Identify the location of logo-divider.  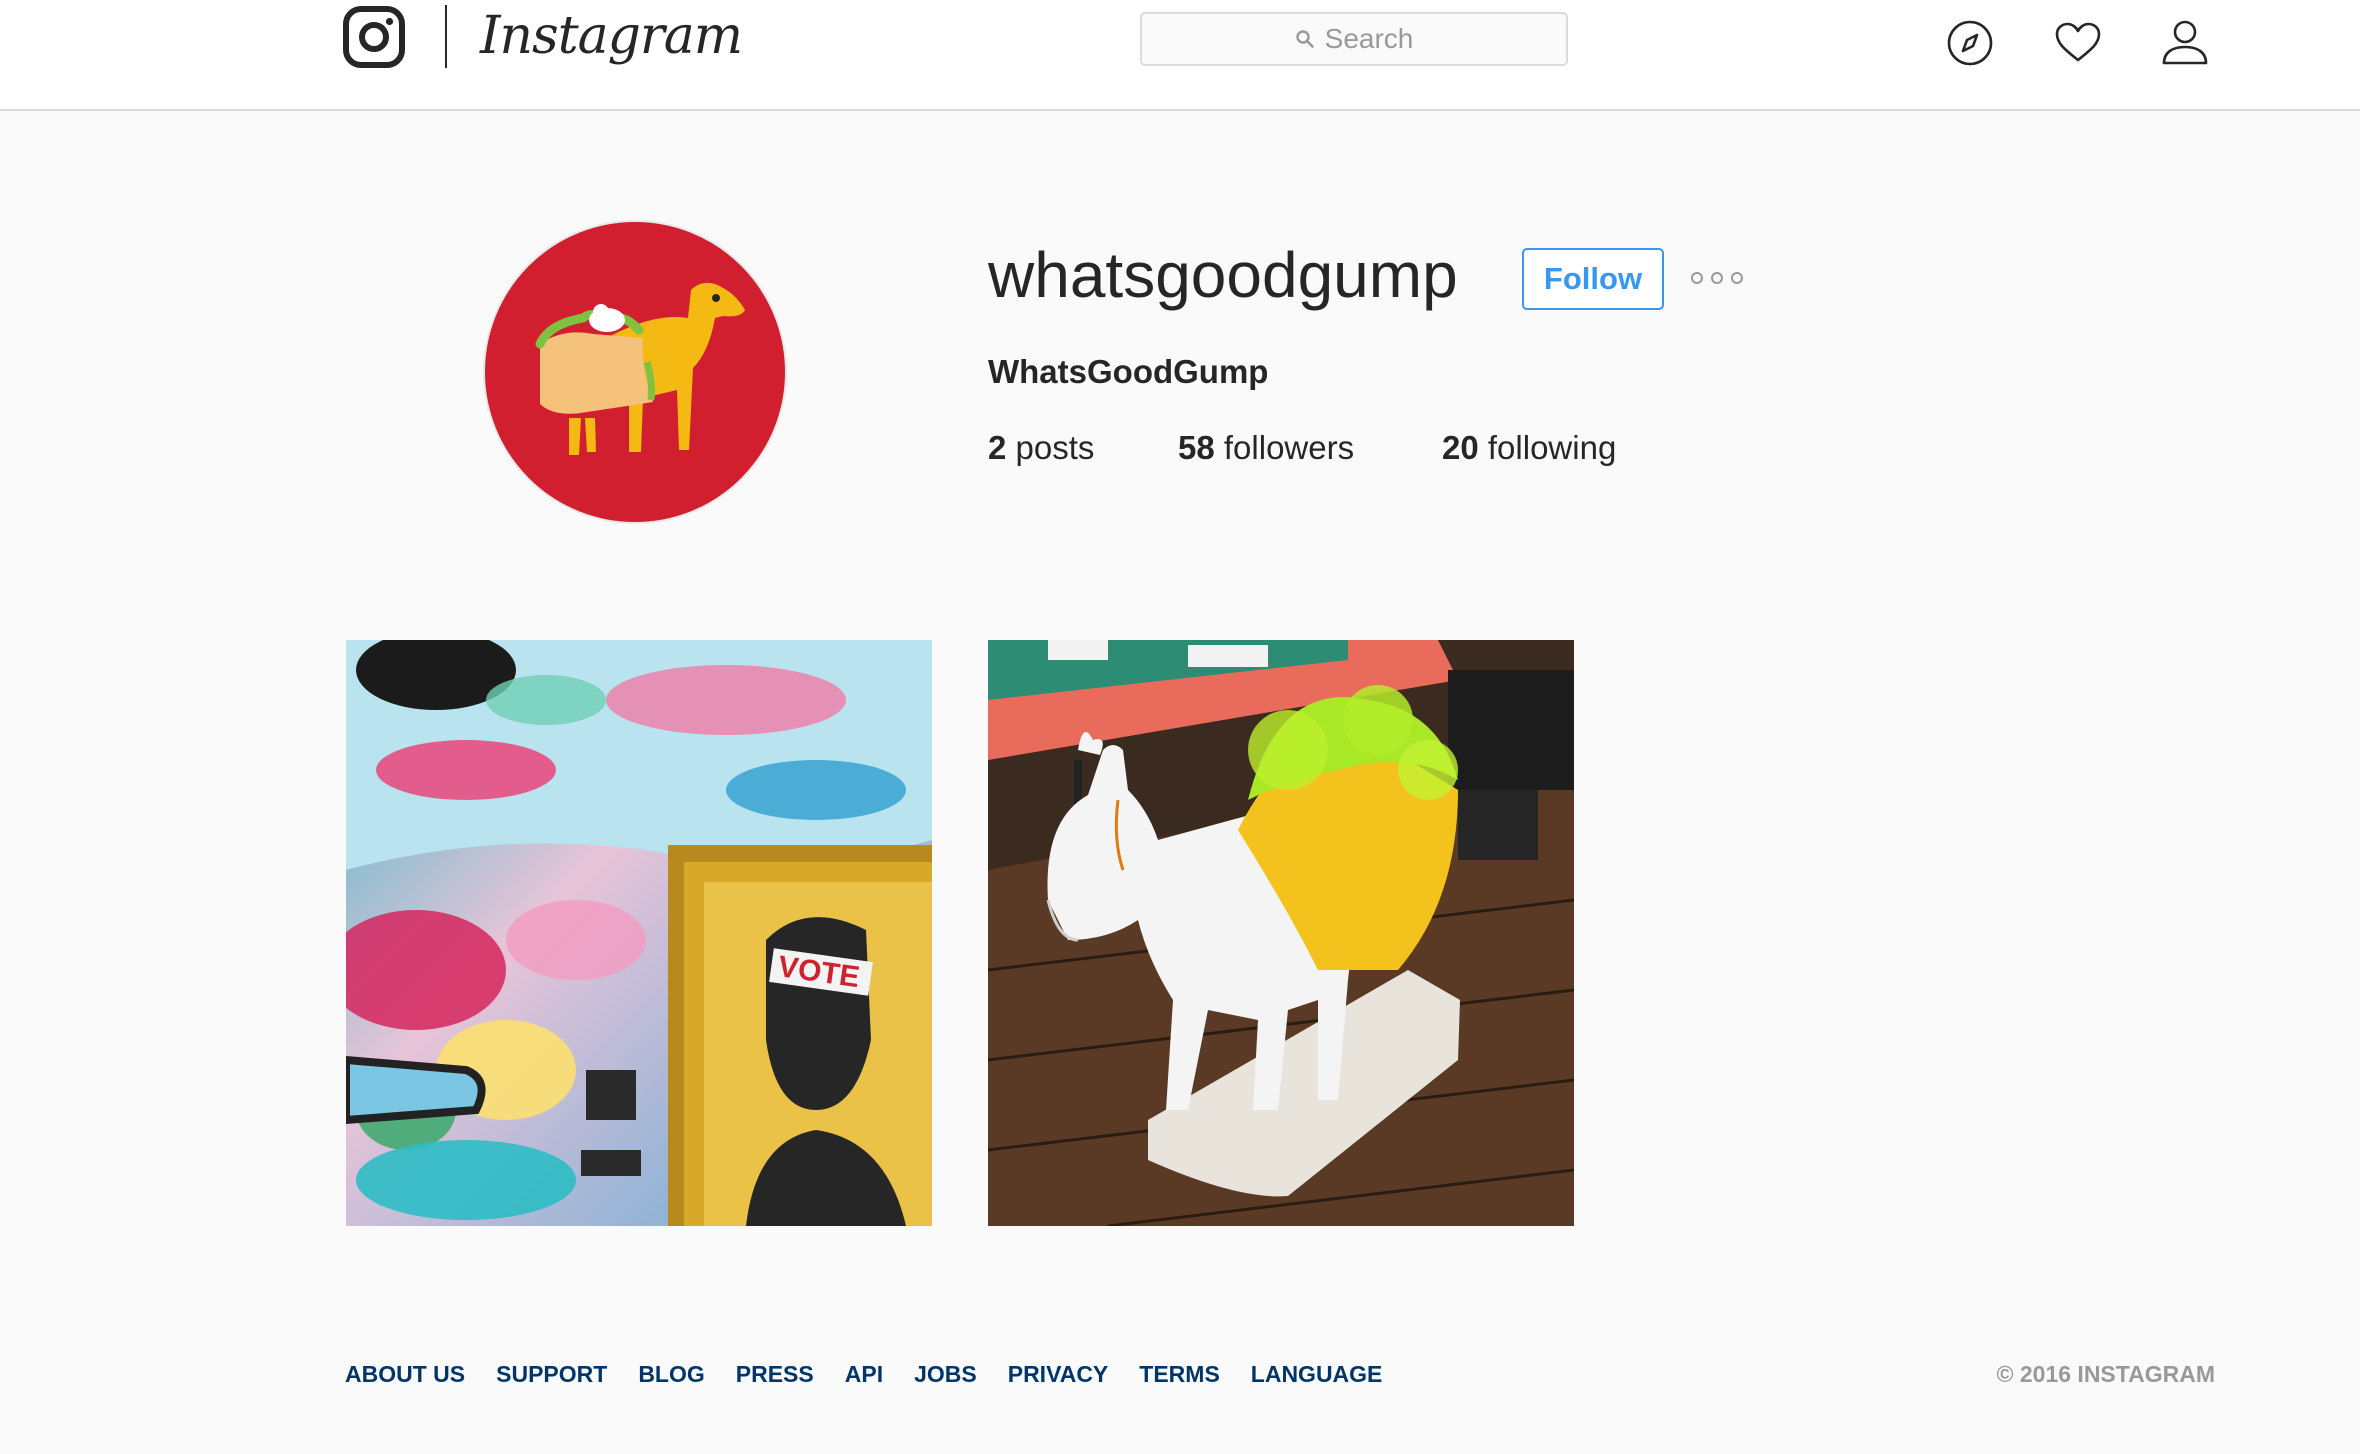
(446, 36).